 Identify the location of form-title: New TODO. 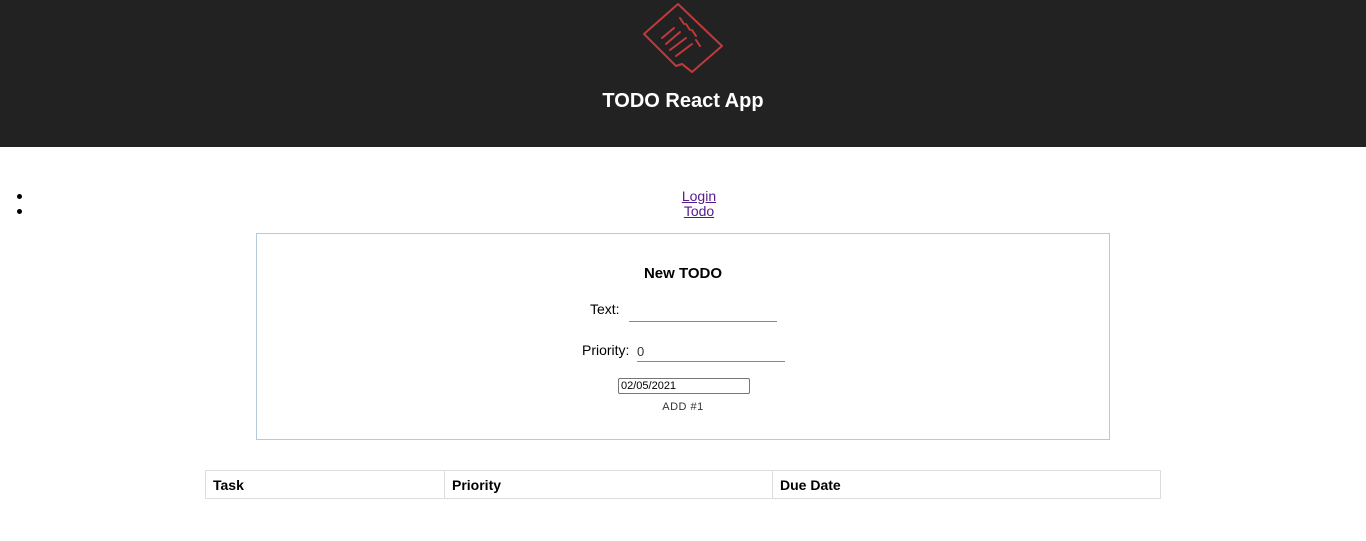
(683, 273).